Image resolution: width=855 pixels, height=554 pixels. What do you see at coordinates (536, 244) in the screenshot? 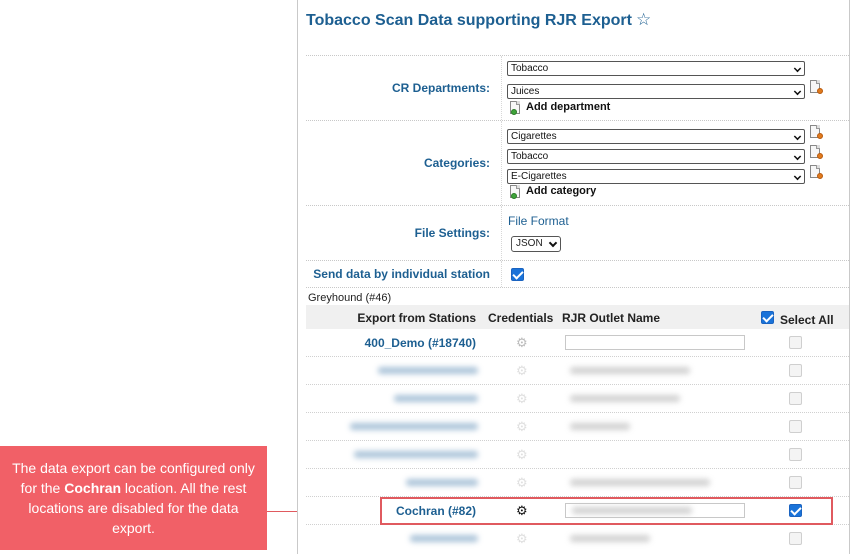
I see `file-format-select: JSON` at bounding box center [536, 244].